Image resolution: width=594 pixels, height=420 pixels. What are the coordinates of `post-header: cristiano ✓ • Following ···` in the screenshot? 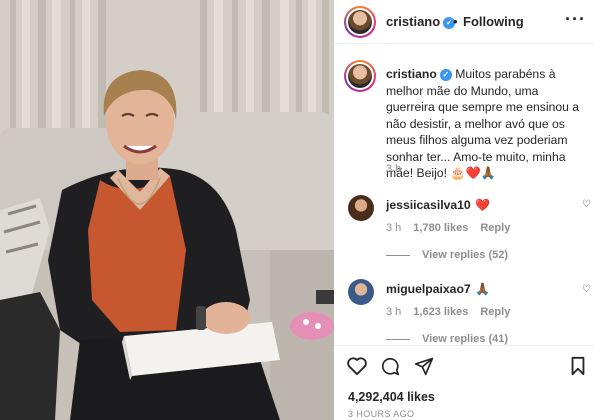 It's located at (464, 22).